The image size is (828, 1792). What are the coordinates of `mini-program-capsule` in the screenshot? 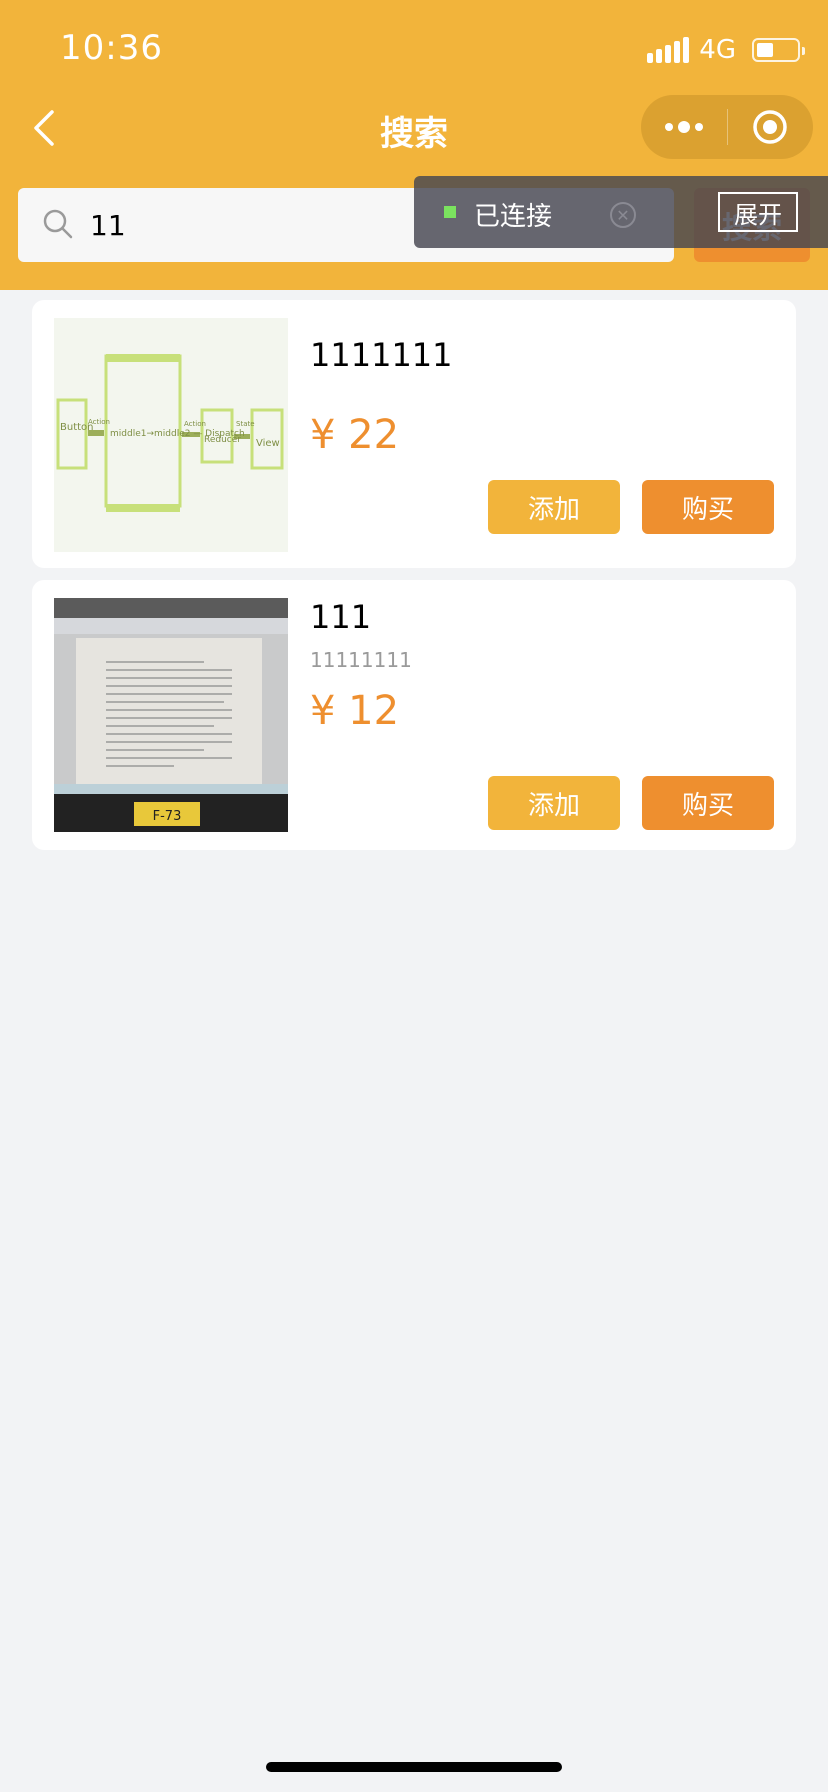 It's located at (727, 127).